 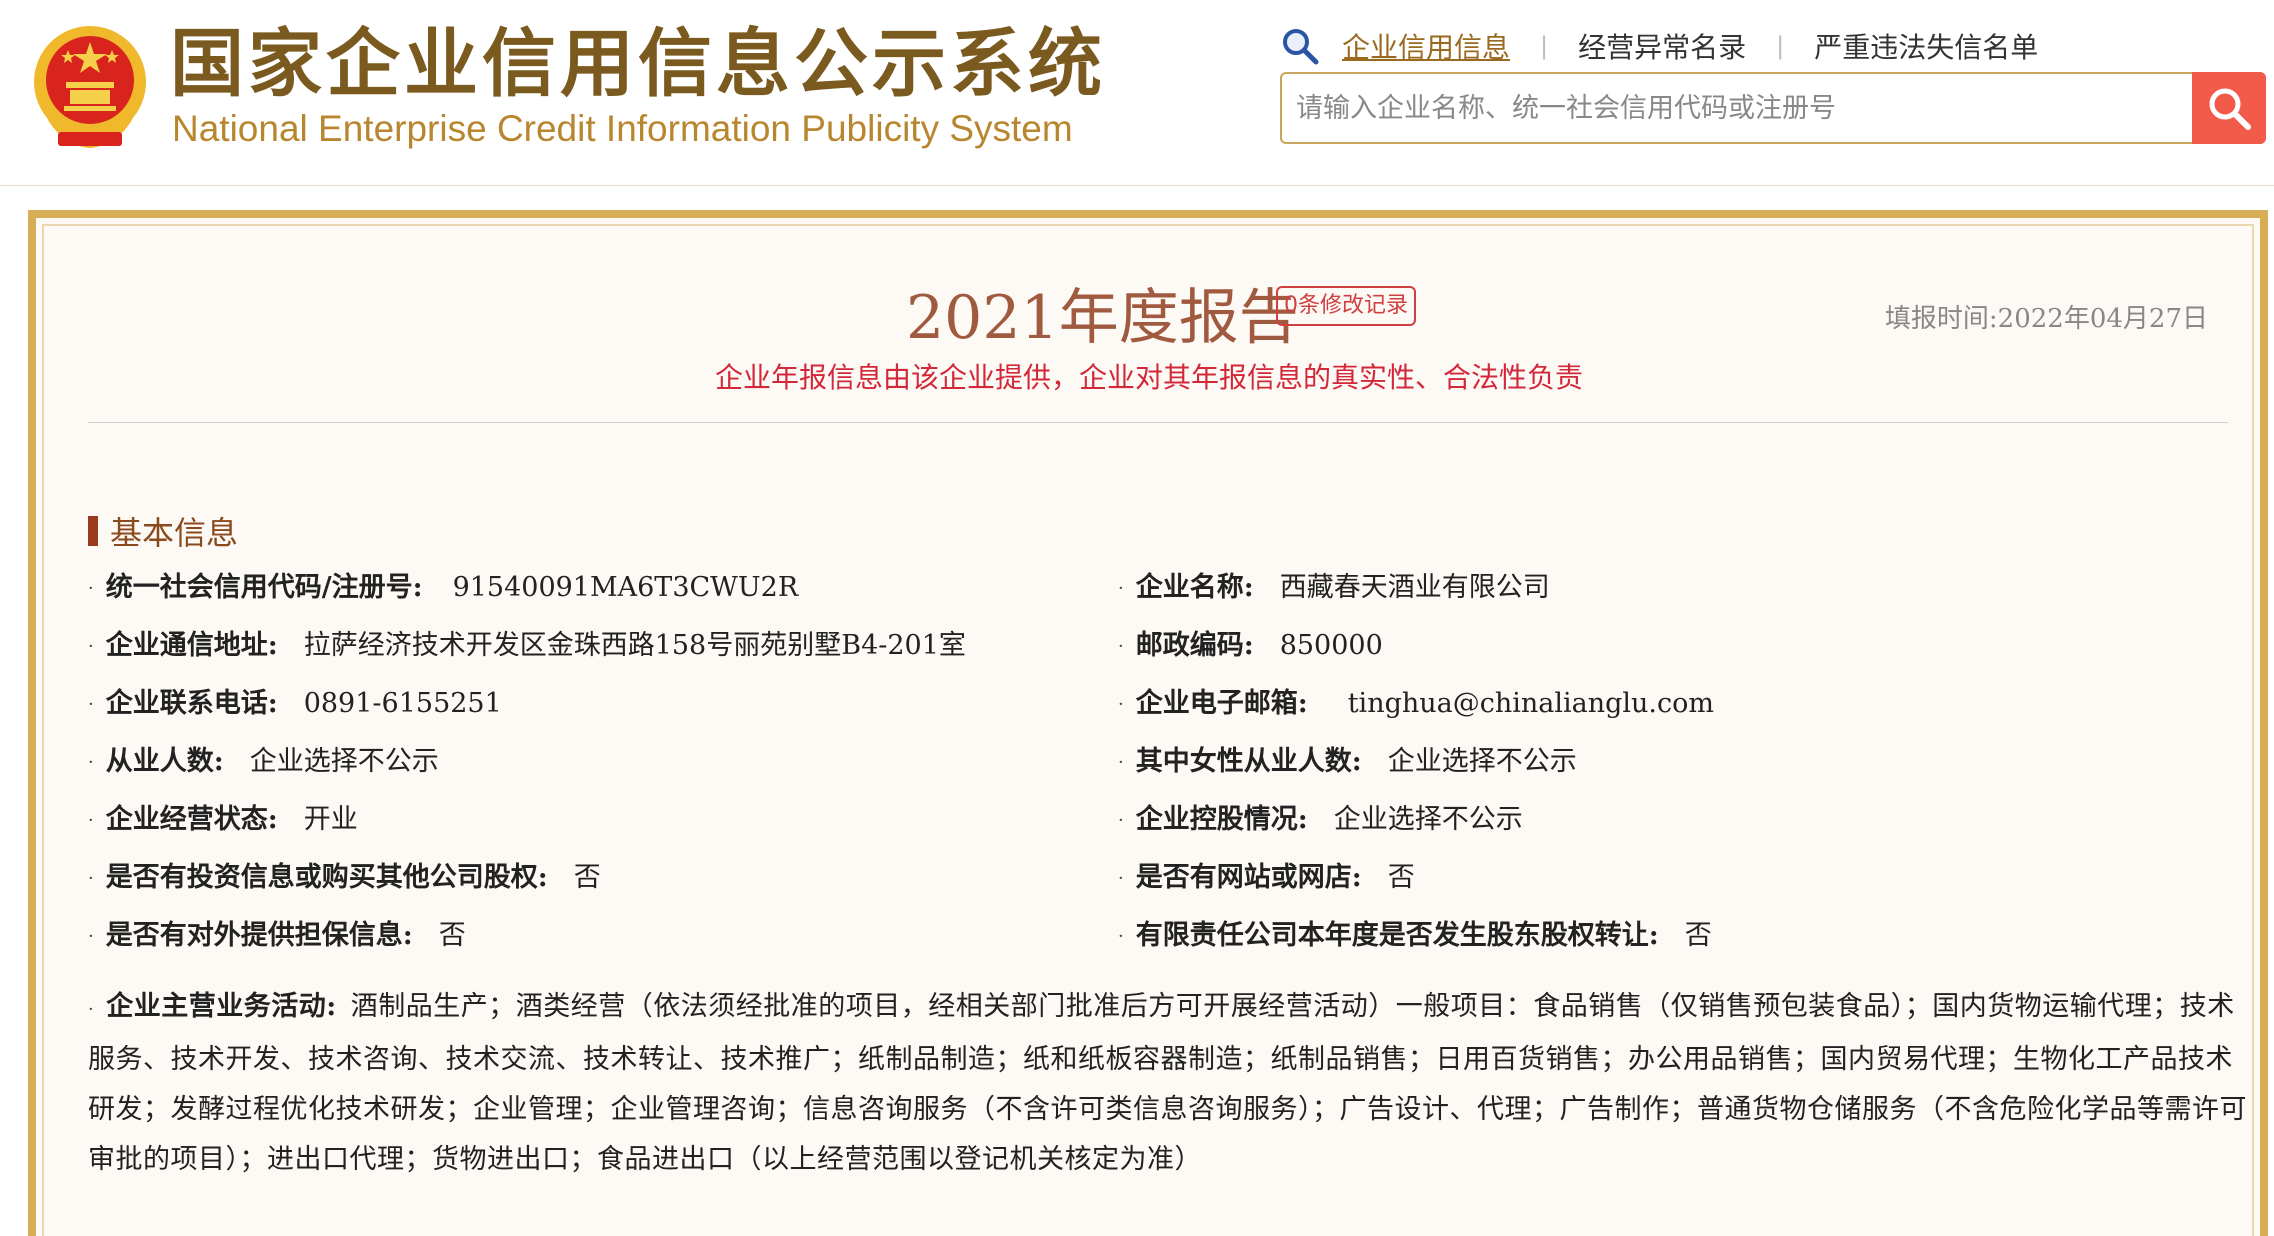 I want to click on info-row-holding-status: · 企业控股情况: 企业选择不公示, so click(x=1320, y=820).